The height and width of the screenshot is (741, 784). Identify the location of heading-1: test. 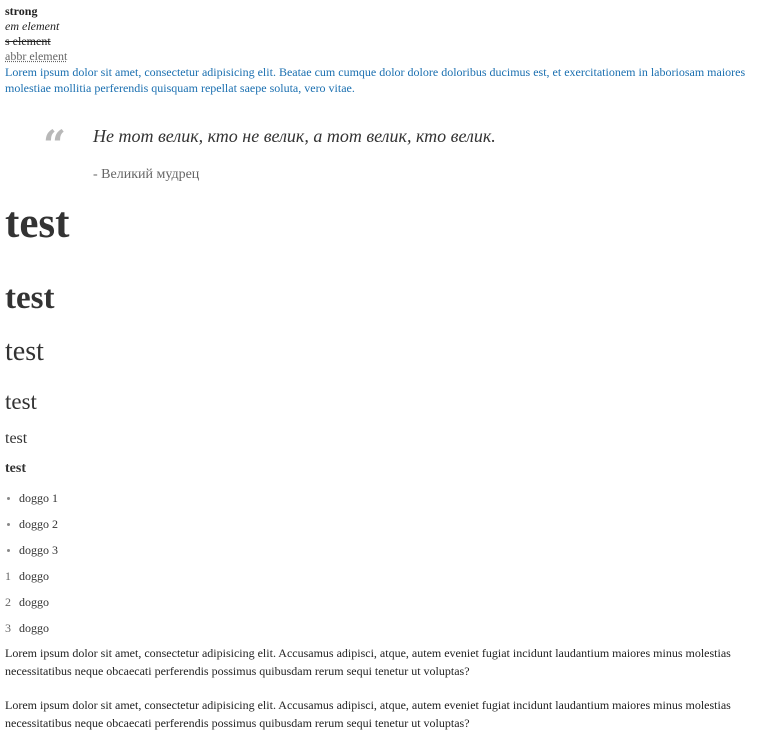
(37, 223).